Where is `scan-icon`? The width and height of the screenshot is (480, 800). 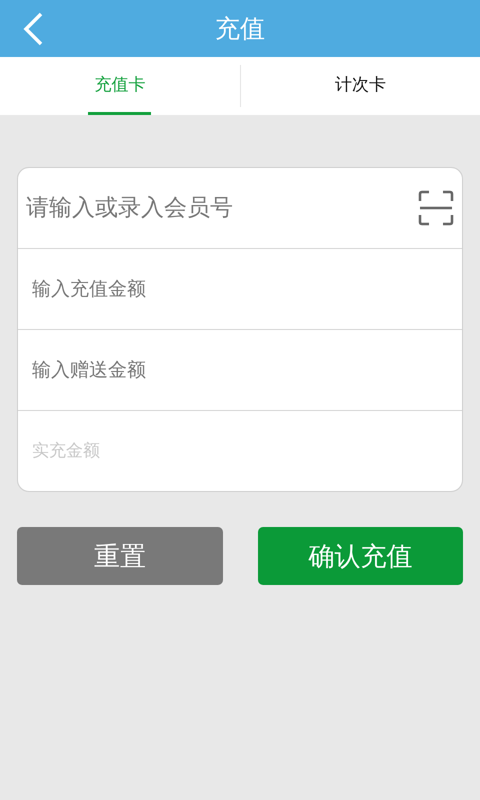
scan-icon is located at coordinates (436, 208).